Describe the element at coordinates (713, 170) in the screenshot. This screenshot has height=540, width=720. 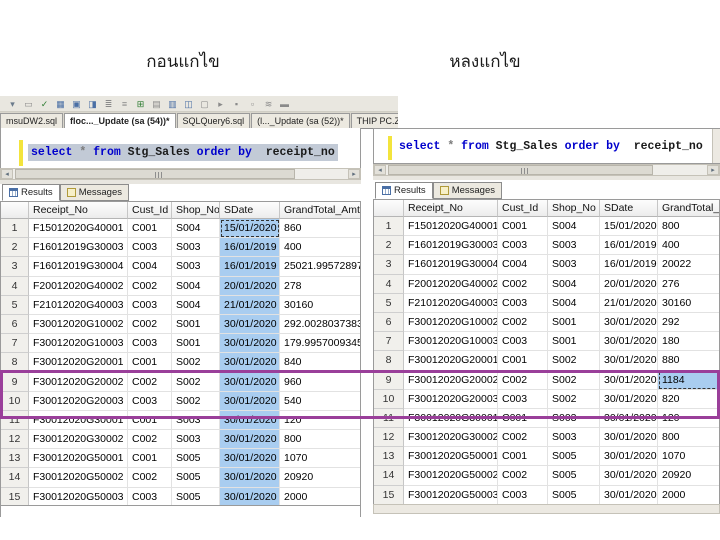
I see `scroll-right-icon: ▸` at that location.